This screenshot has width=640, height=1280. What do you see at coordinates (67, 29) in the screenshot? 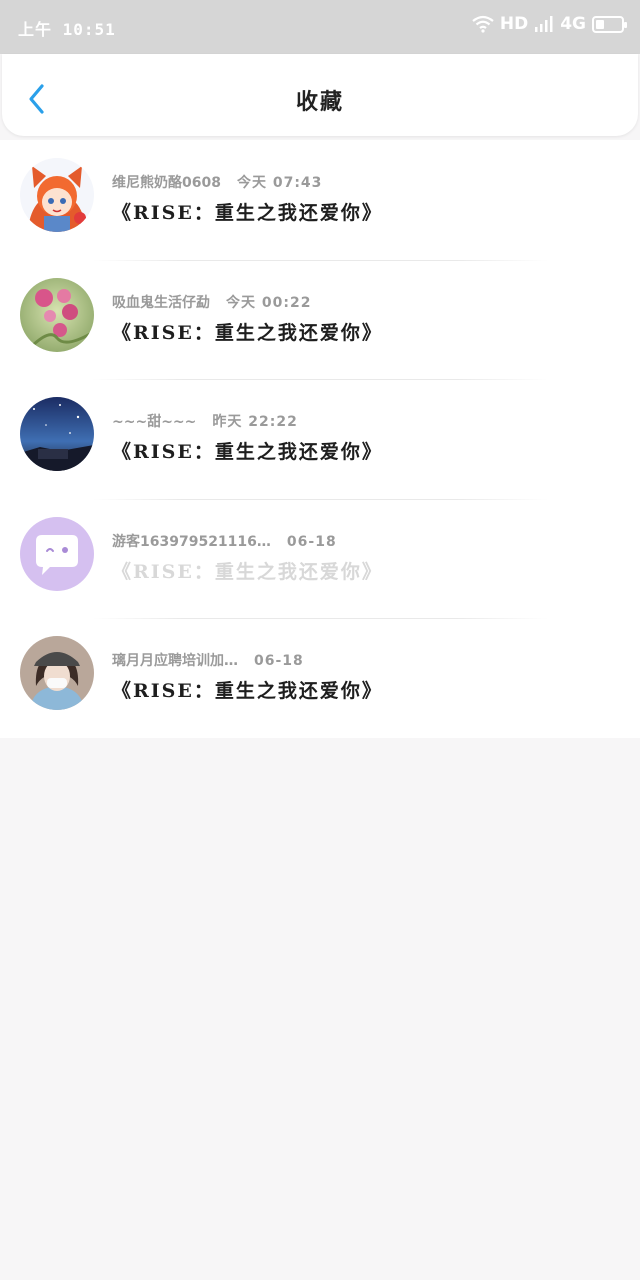
I see `status-time: 上午 10:51` at bounding box center [67, 29].